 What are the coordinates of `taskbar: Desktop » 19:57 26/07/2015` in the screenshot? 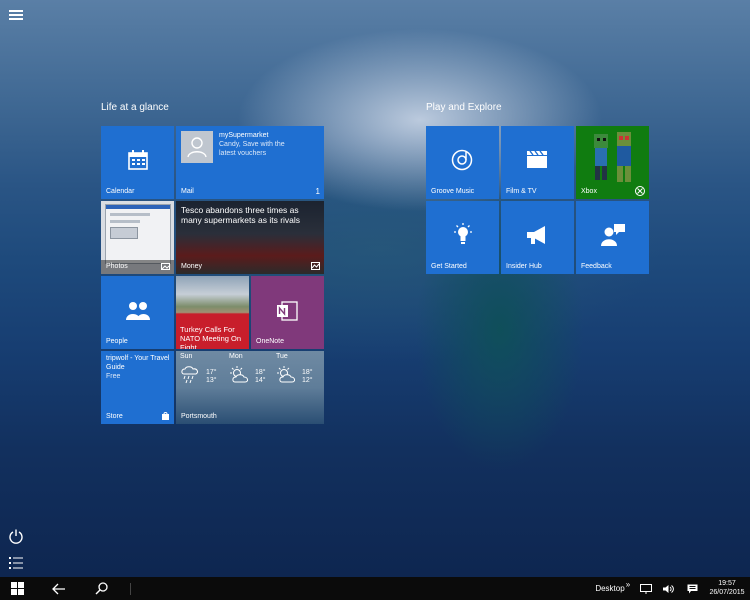 It's located at (375, 588).